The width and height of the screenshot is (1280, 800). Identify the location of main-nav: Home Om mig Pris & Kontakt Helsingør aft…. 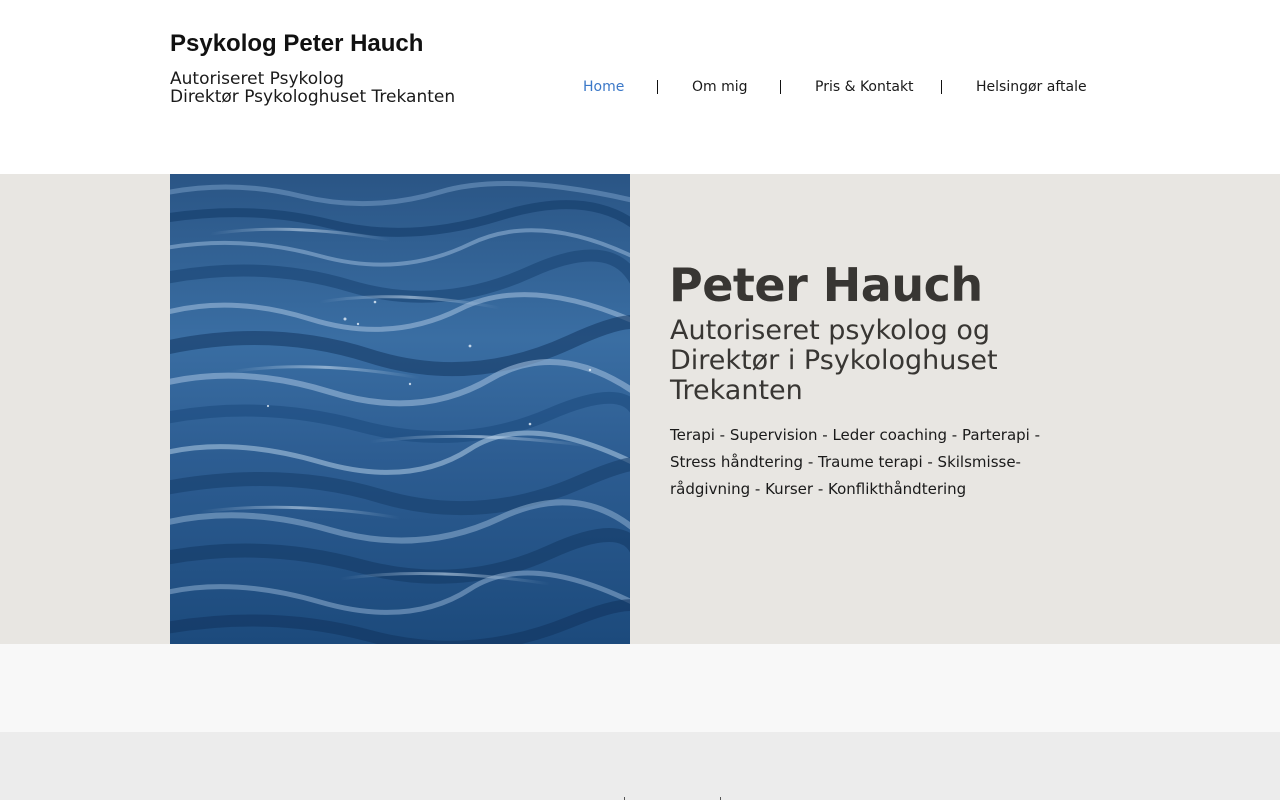
(640, 89).